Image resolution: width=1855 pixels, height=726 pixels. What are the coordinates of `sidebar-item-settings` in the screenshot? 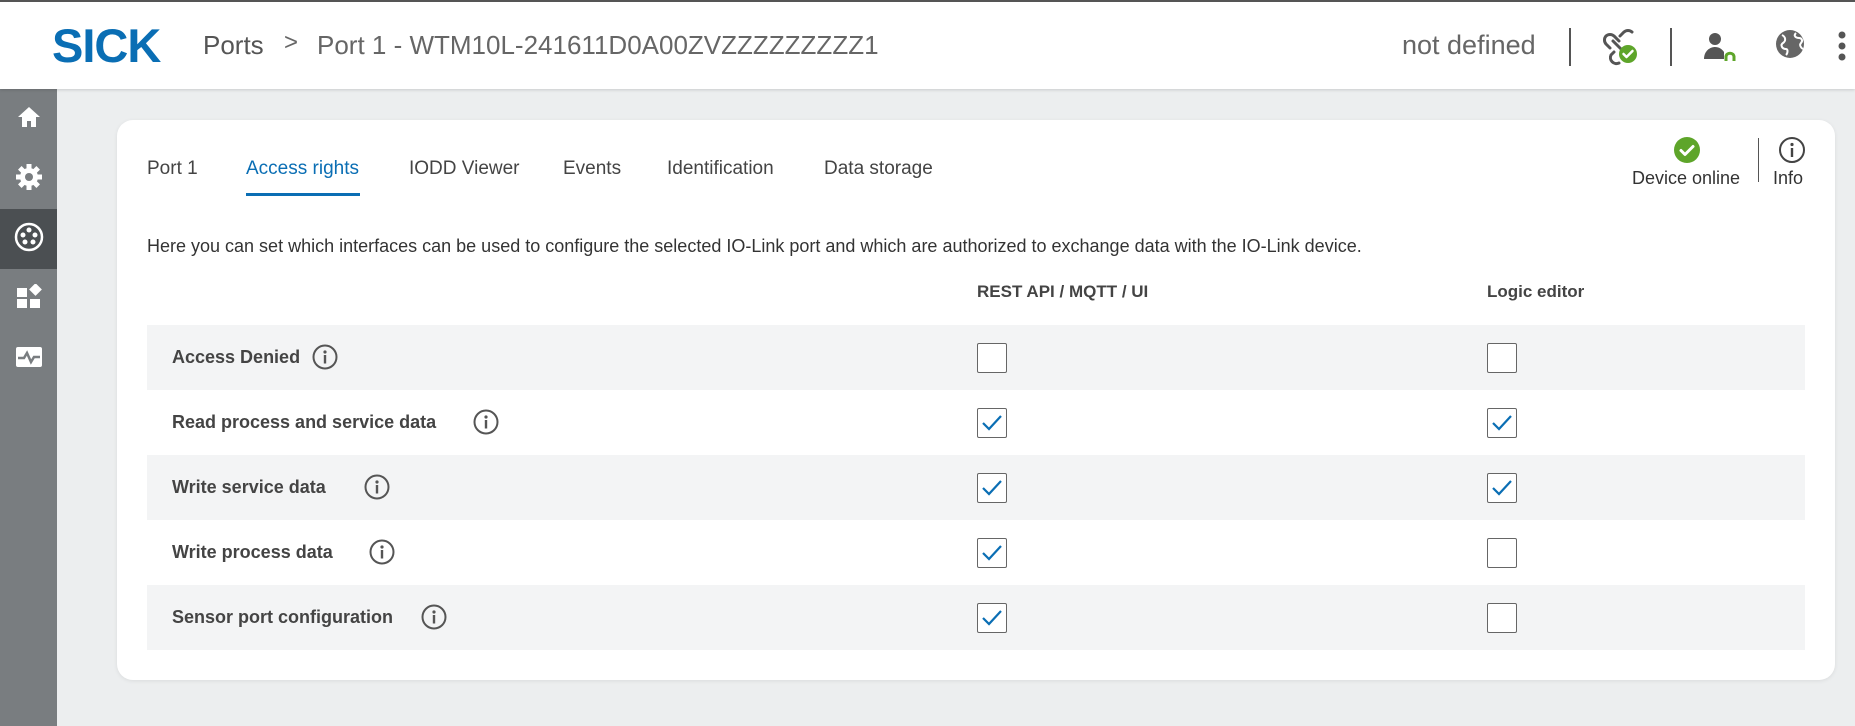 It's located at (28, 179).